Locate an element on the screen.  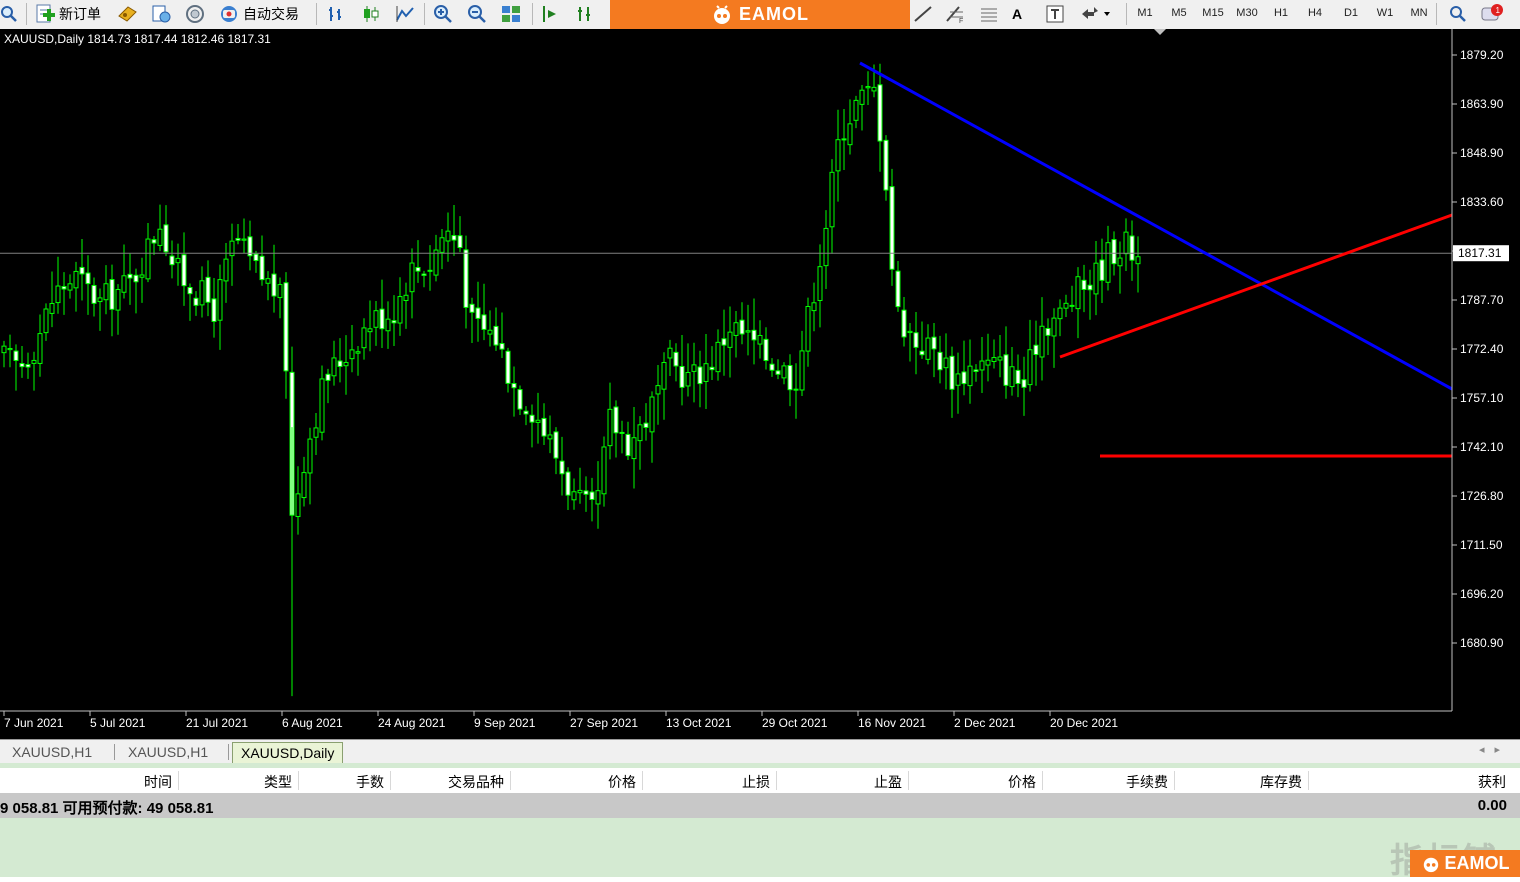
text-tool-icon: A is located at coordinates (1017, 14).